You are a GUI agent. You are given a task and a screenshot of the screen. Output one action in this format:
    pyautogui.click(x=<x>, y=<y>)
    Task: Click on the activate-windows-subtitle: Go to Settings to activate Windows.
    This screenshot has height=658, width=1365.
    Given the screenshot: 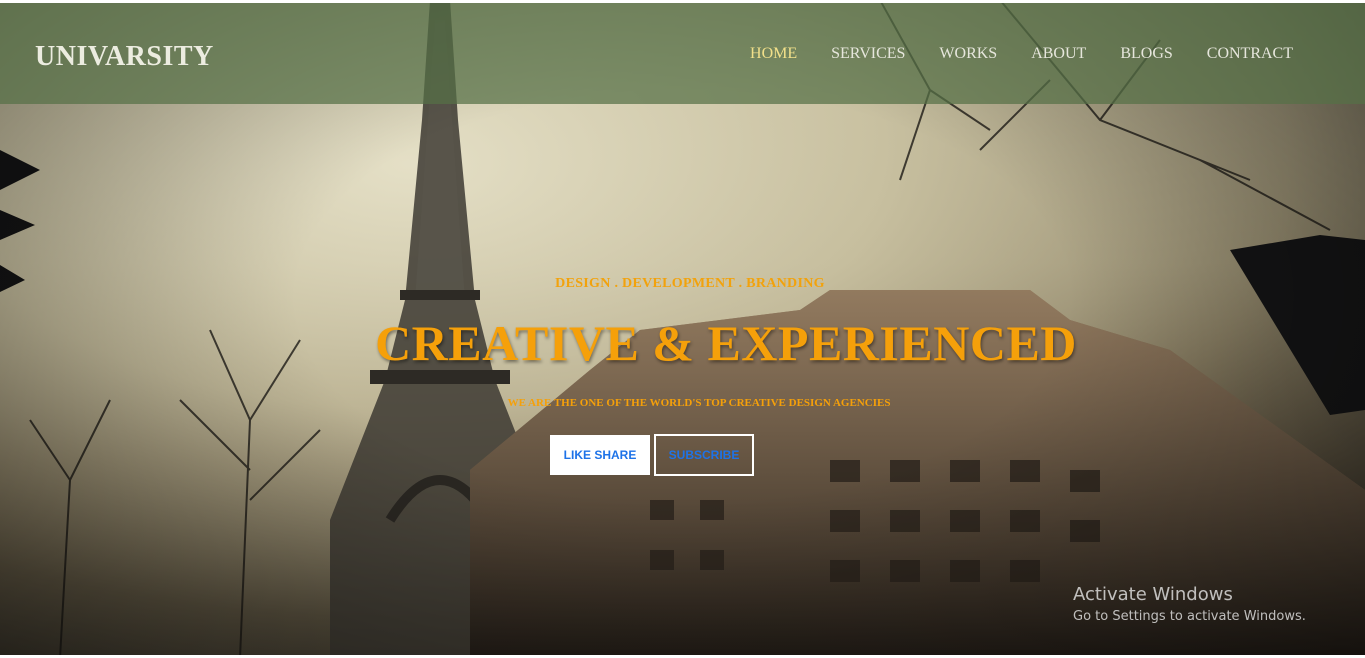 What is the action you would take?
    pyautogui.click(x=1189, y=616)
    